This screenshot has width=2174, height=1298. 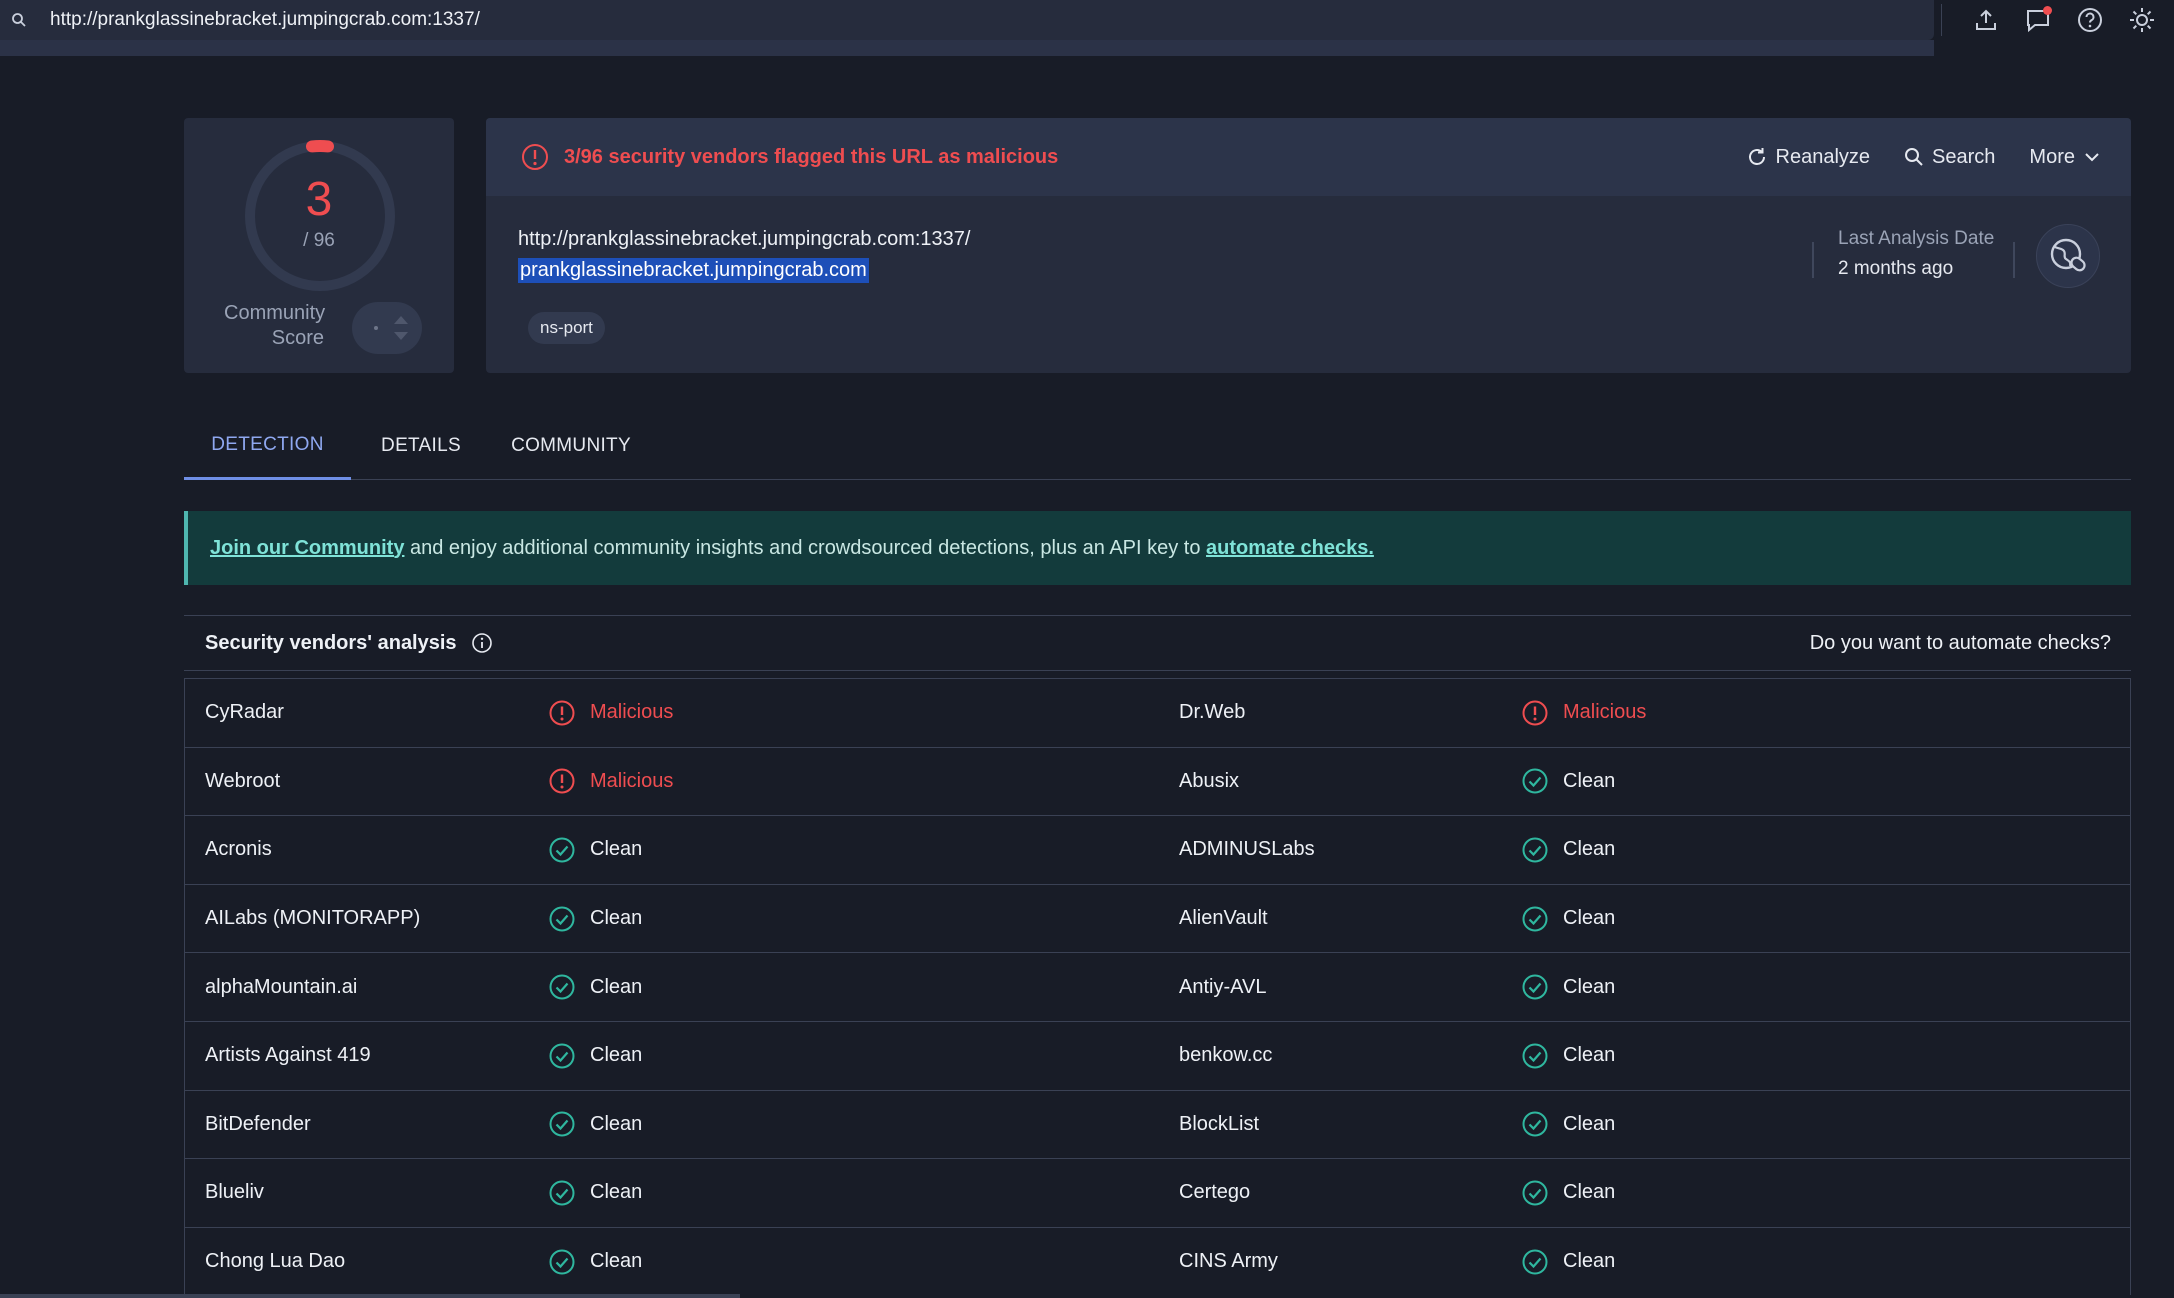 I want to click on vendor-name: AlienVault, so click(x=1223, y=918).